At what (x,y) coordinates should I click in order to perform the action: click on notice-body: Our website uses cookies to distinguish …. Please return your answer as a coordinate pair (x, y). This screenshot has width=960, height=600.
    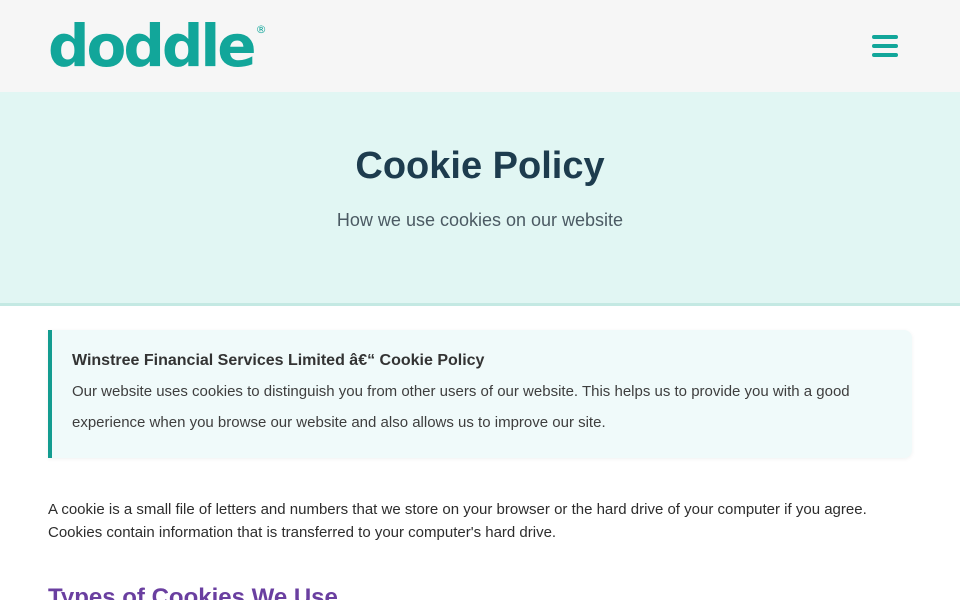
    Looking at the image, I should click on (461, 407).